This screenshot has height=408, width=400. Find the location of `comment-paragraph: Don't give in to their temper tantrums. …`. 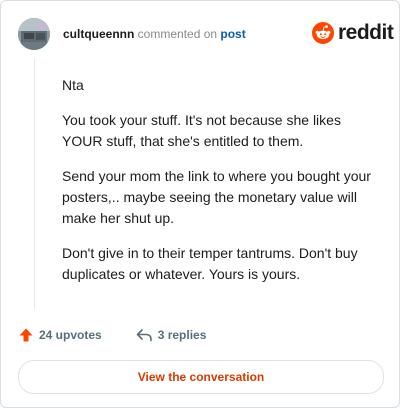

comment-paragraph: Don't give in to their temper tantrums. … is located at coordinates (210, 263).